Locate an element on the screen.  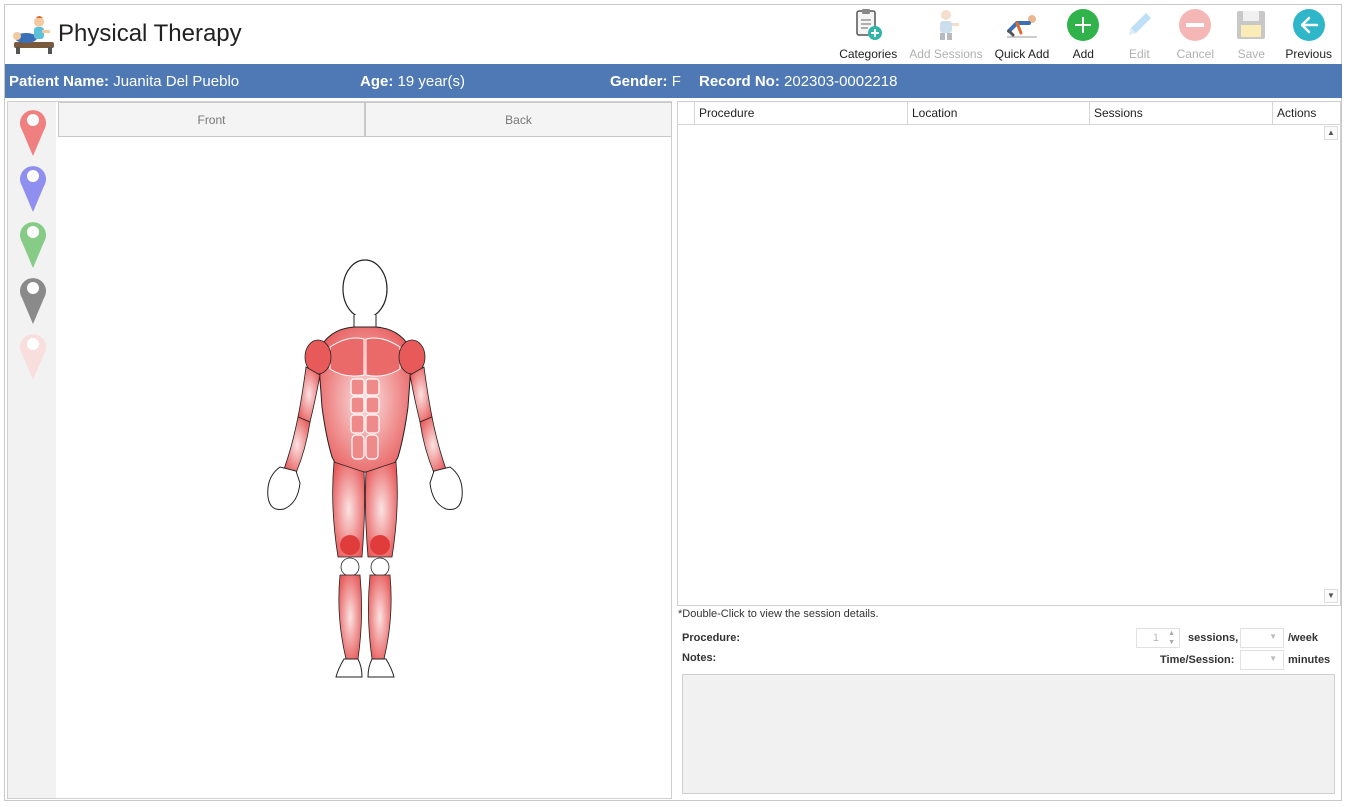
column-sessions: Sessions is located at coordinates (1180, 113).